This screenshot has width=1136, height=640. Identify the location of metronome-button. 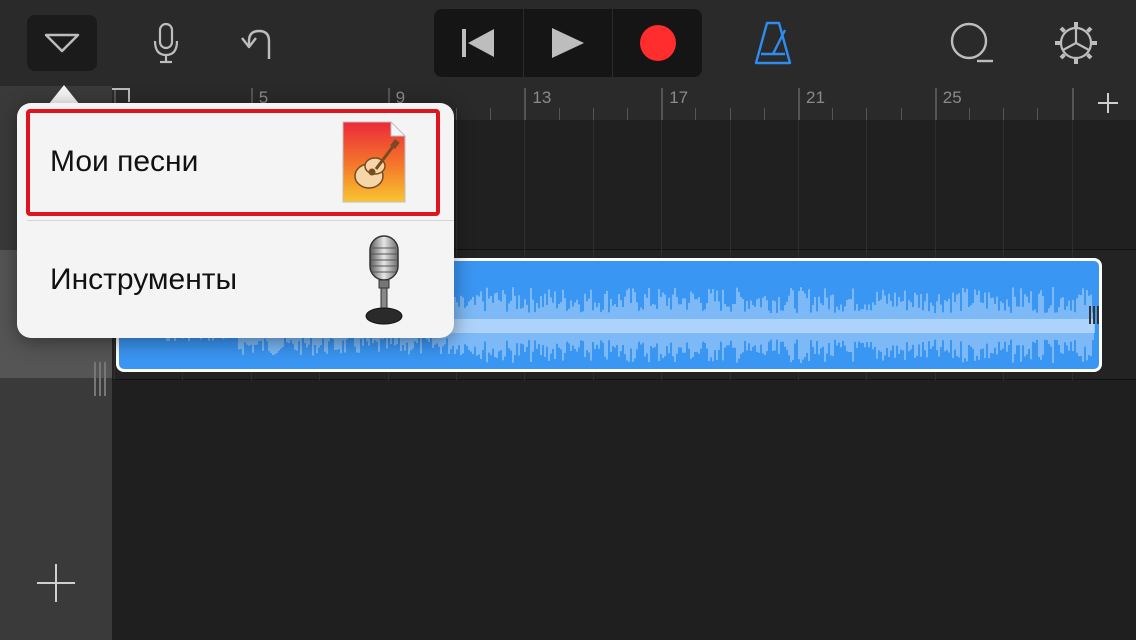
(773, 43).